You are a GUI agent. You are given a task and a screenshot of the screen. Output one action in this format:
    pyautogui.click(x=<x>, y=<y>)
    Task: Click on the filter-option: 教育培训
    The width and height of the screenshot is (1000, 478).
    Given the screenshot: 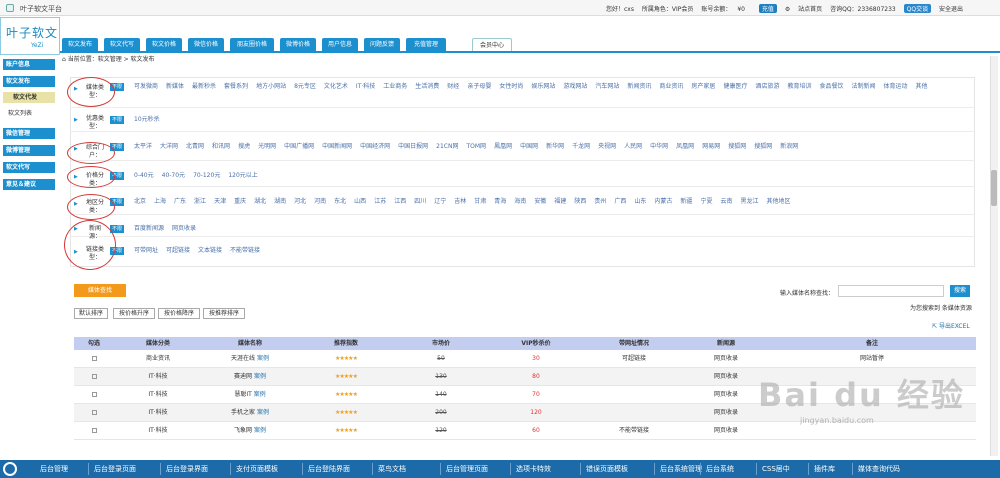 What is the action you would take?
    pyautogui.click(x=799, y=86)
    